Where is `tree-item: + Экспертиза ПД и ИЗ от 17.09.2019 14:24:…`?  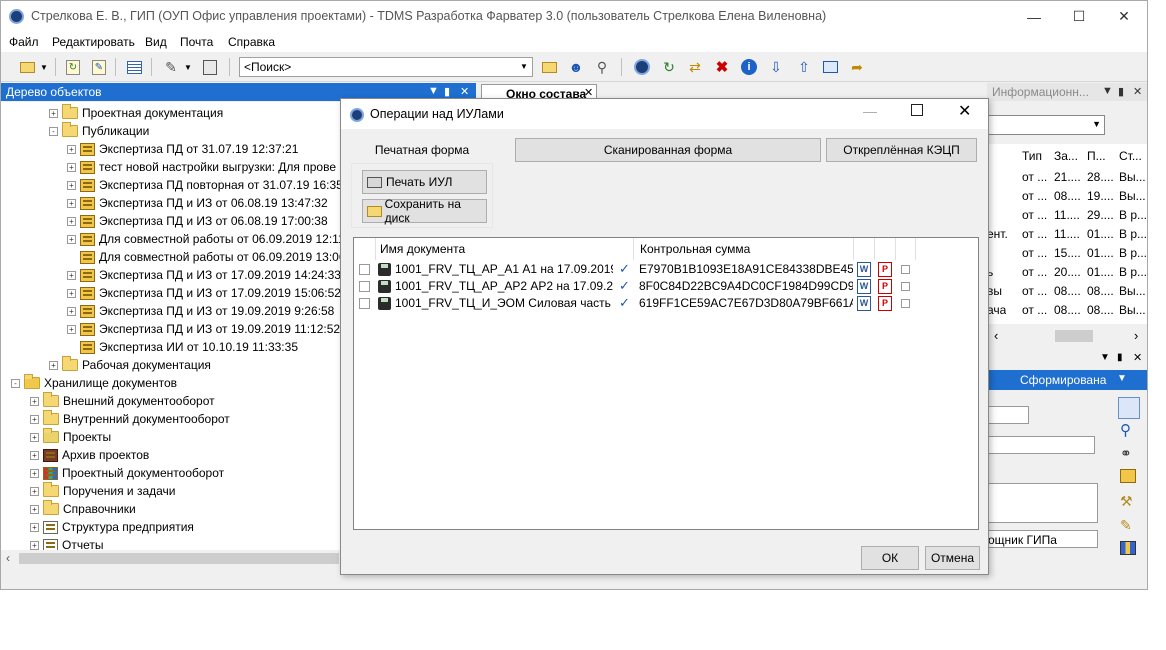
tree-item: + Экспертиза ПД и ИЗ от 17.09.2019 14:24:… is located at coordinates (204, 275).